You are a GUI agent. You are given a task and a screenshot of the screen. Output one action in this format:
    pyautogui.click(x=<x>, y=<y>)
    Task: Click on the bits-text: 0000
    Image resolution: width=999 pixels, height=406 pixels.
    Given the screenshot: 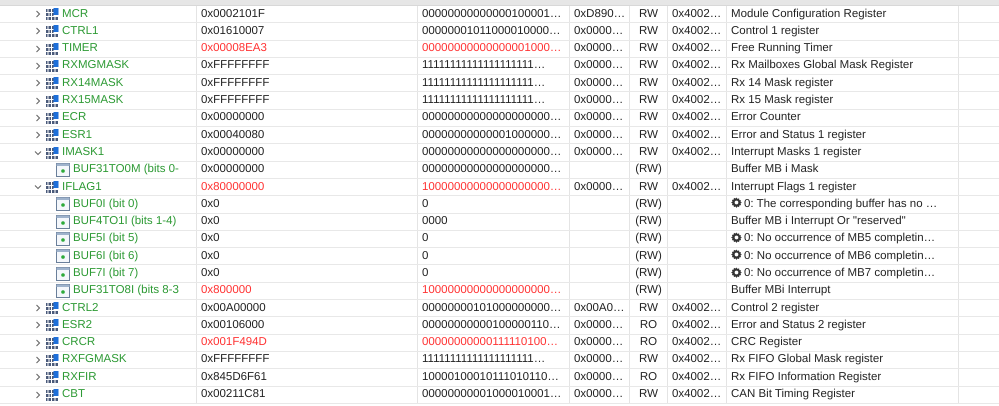 What is the action you would take?
    pyautogui.click(x=435, y=222)
    